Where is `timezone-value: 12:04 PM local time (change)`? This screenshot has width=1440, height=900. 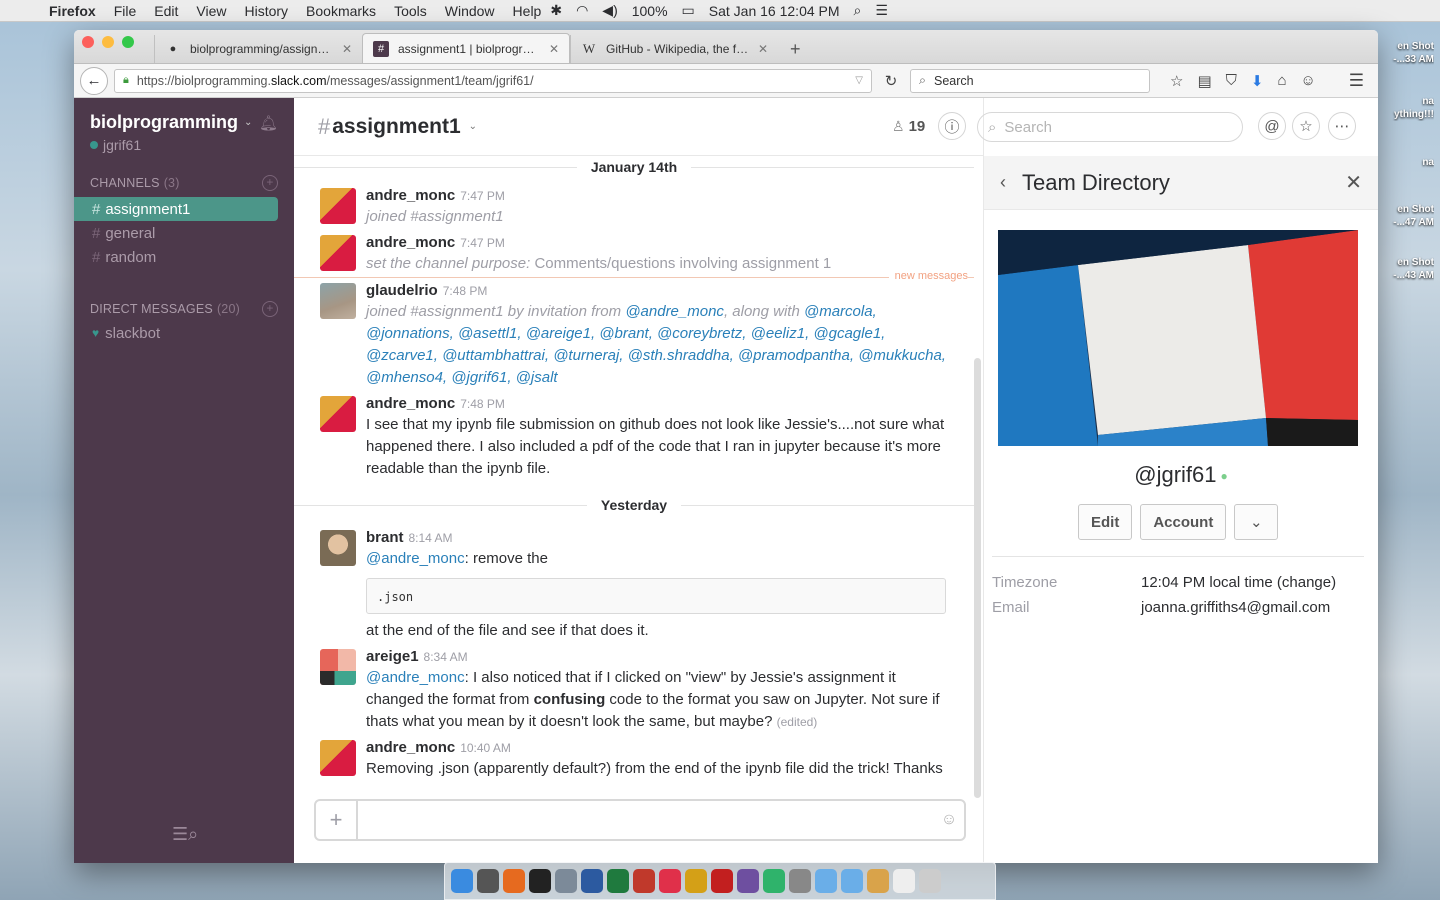 timezone-value: 12:04 PM local time (change) is located at coordinates (1238, 582).